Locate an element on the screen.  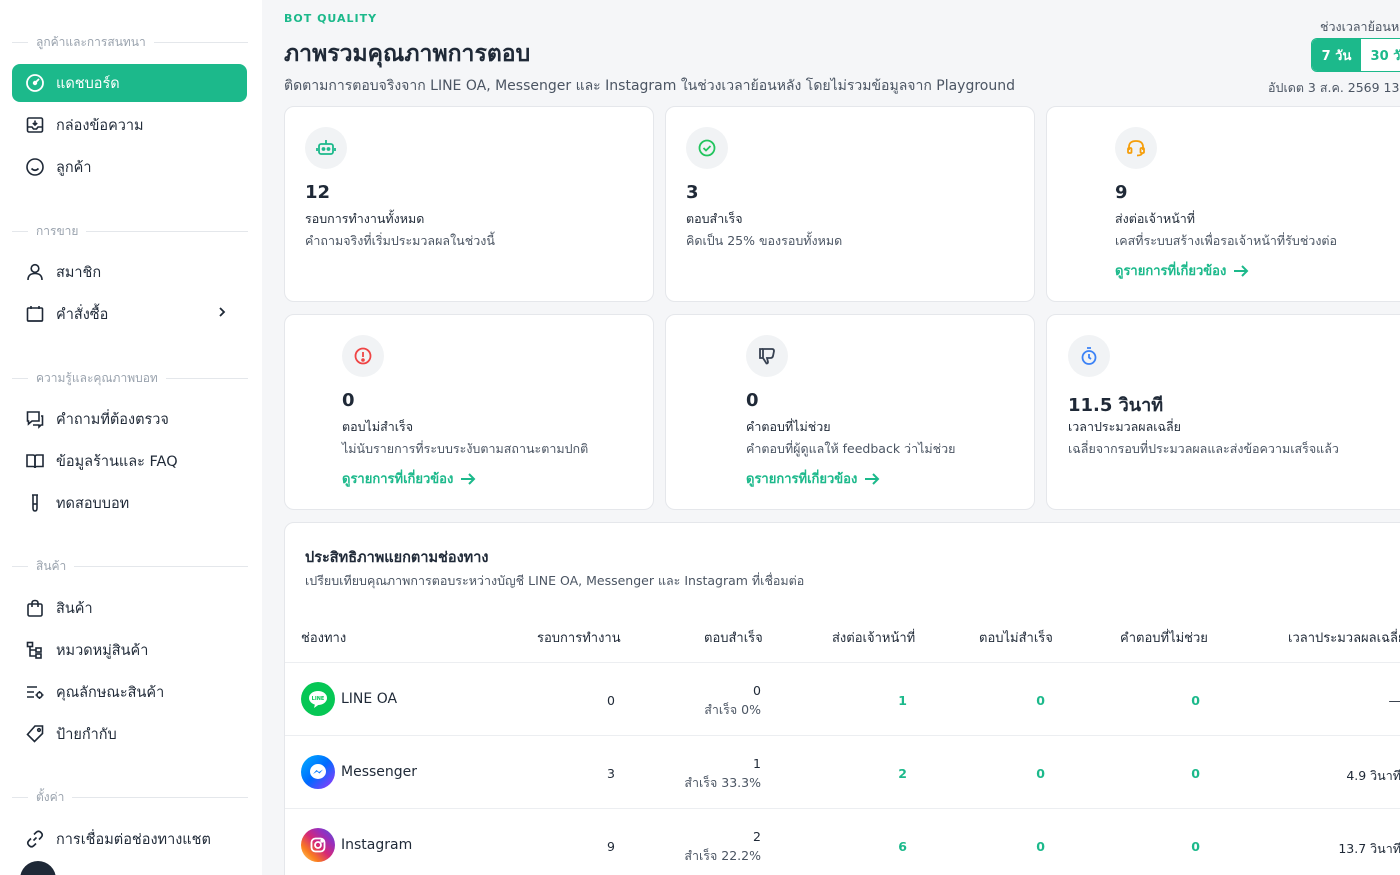
cell-avg-time: 4.9 วินาที is located at coordinates (1373, 775).